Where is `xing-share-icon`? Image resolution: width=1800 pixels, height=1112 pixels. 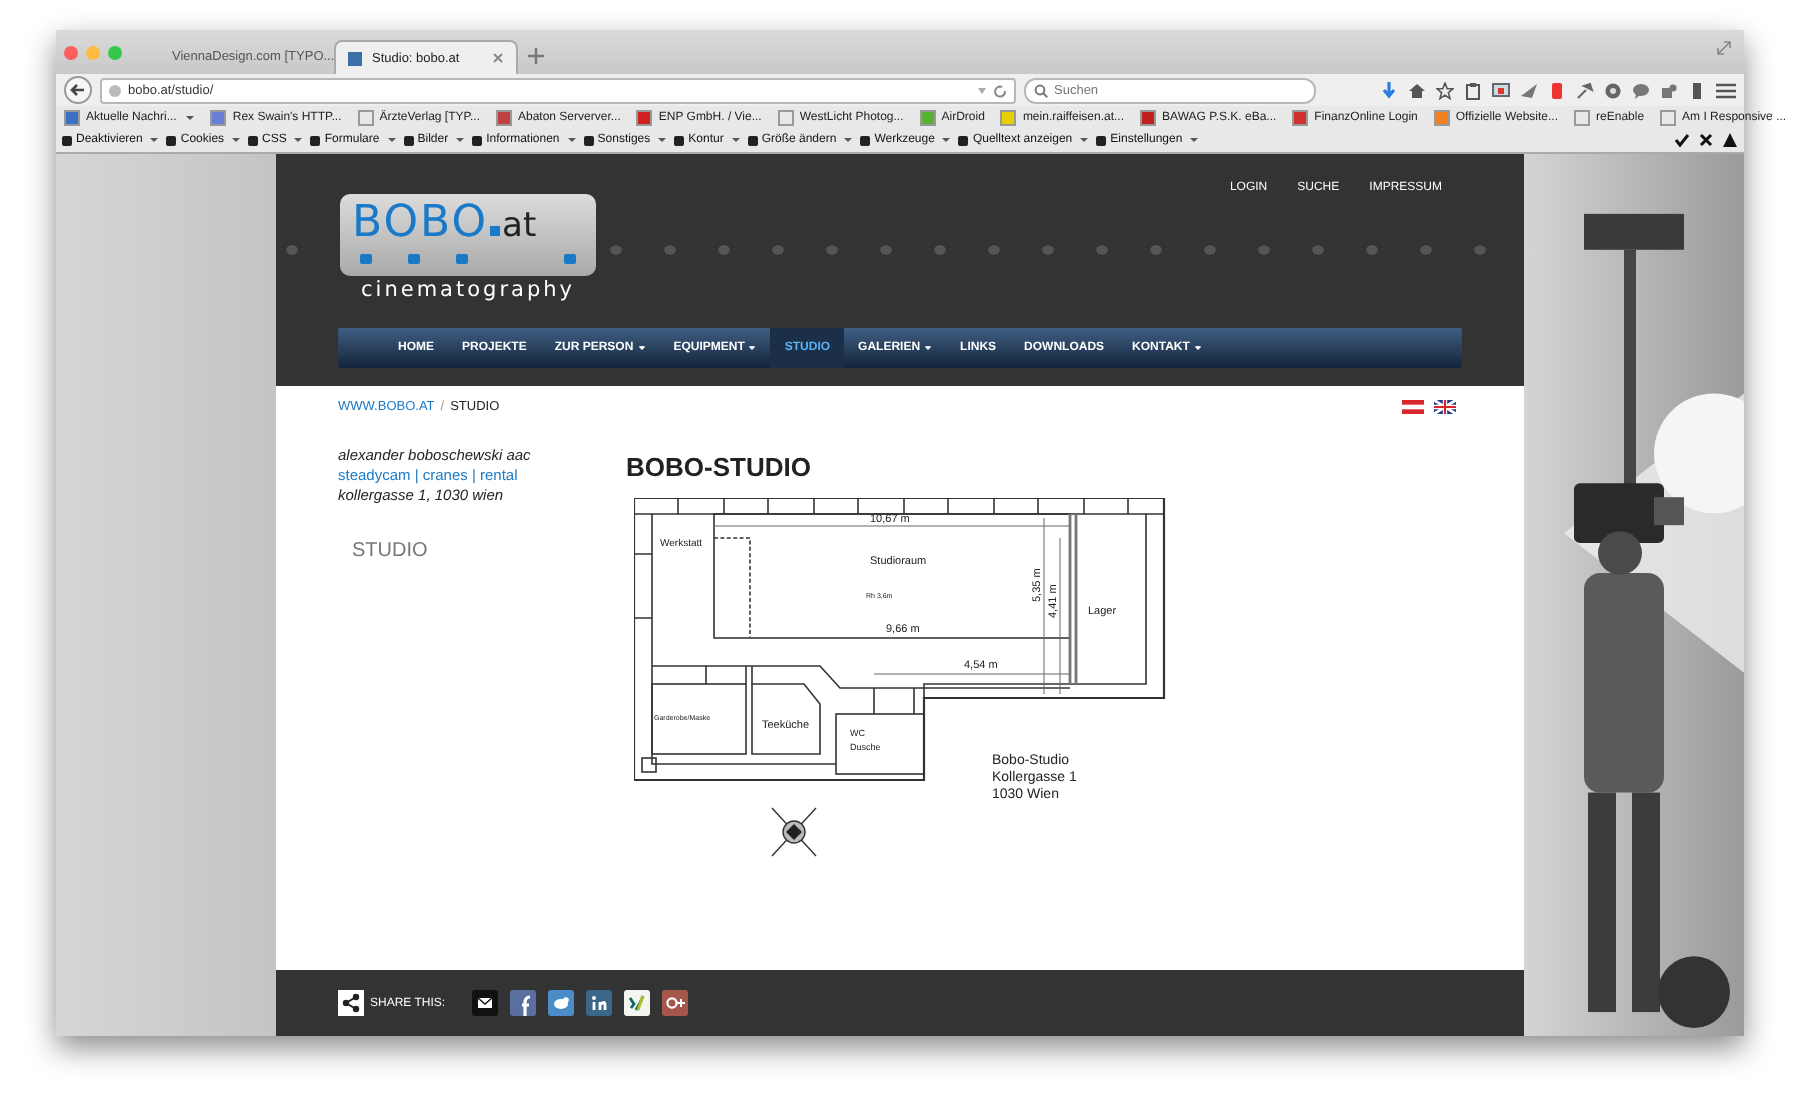
xing-share-icon is located at coordinates (636, 1003).